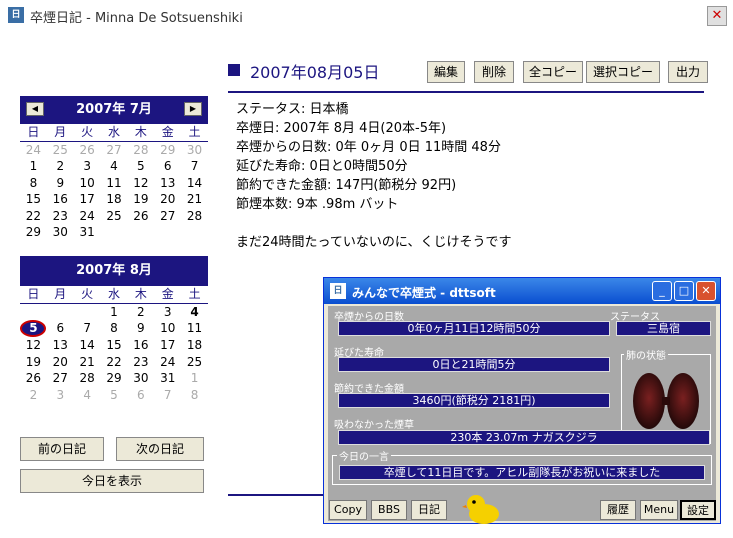 The width and height of the screenshot is (733, 538). I want to click on minimize-button: _, so click(662, 291).